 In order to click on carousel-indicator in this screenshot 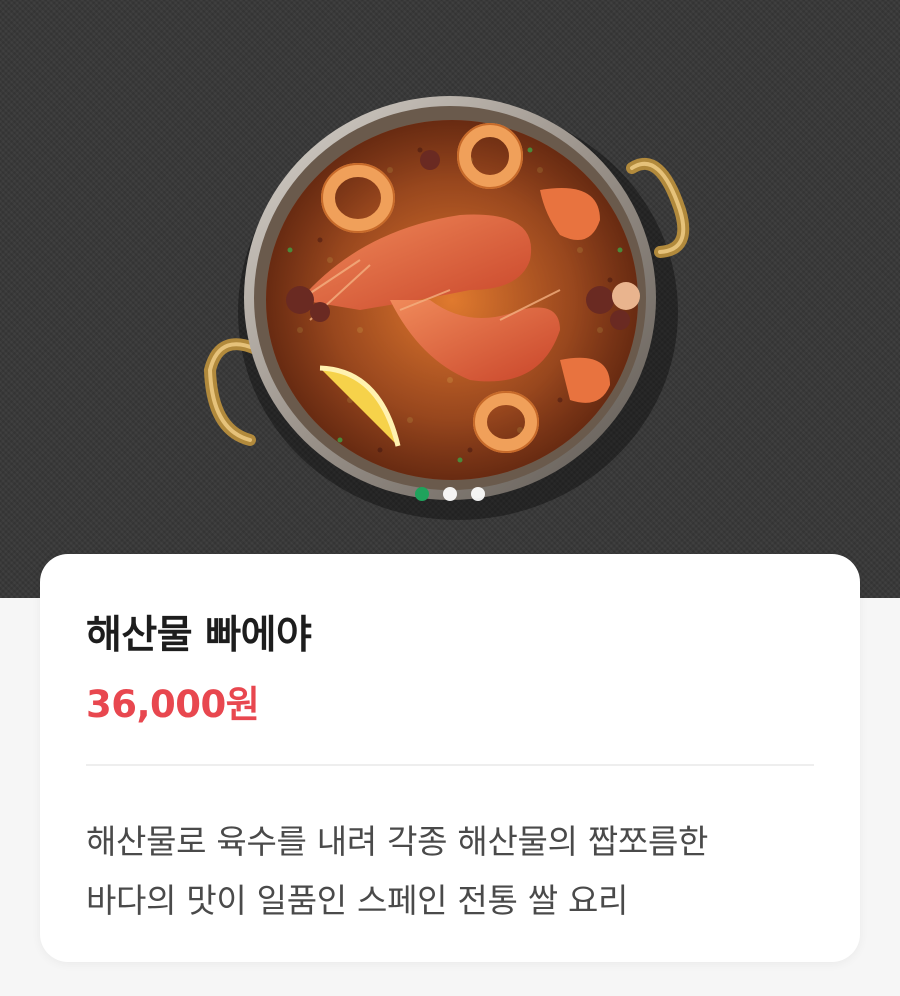, I will do `click(450, 494)`.